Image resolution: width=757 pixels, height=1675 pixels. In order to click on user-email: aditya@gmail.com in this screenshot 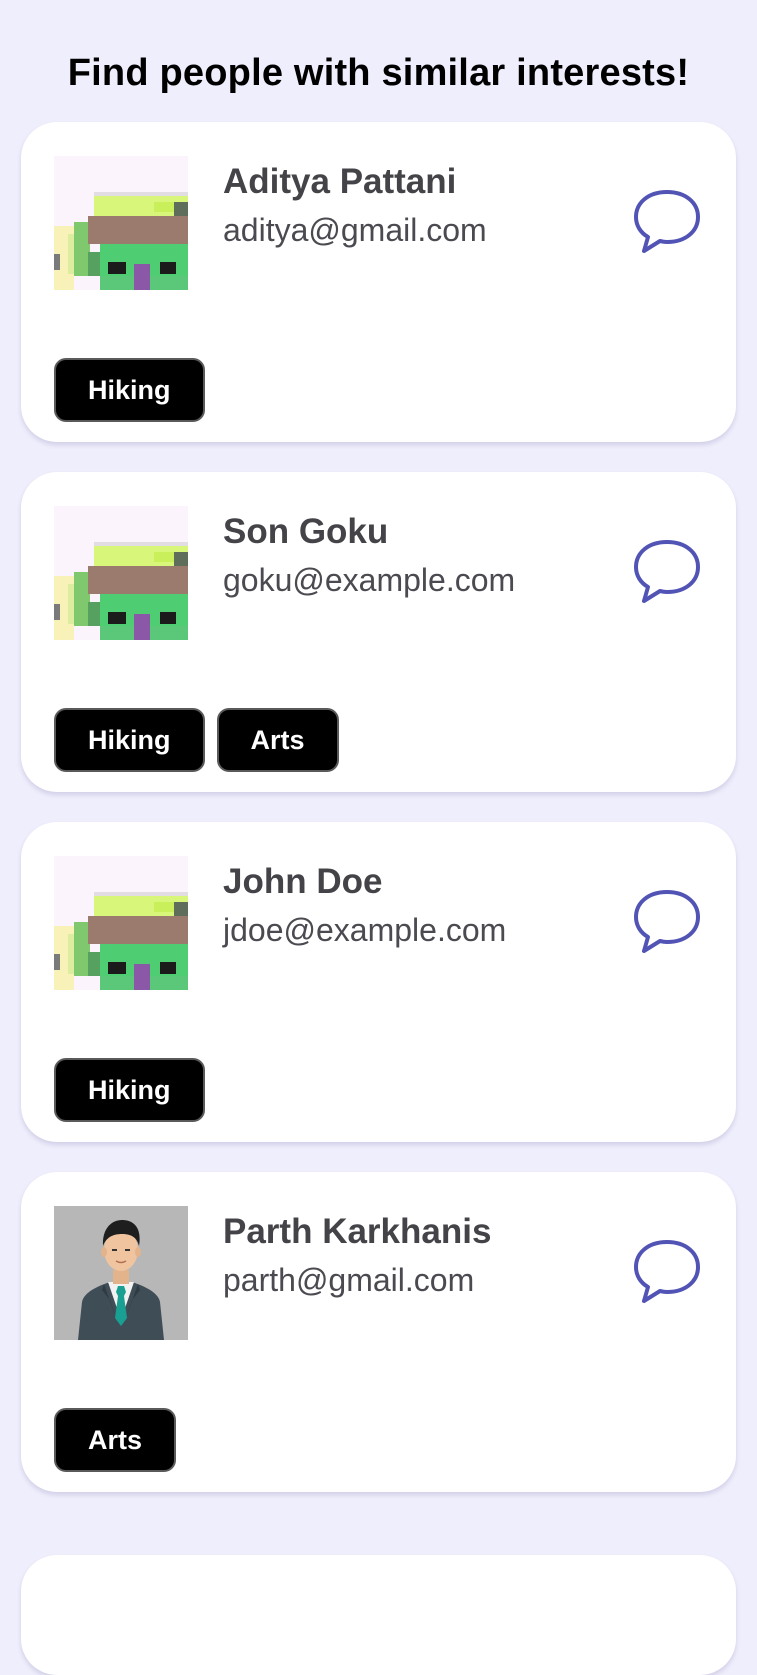, I will do `click(355, 230)`.